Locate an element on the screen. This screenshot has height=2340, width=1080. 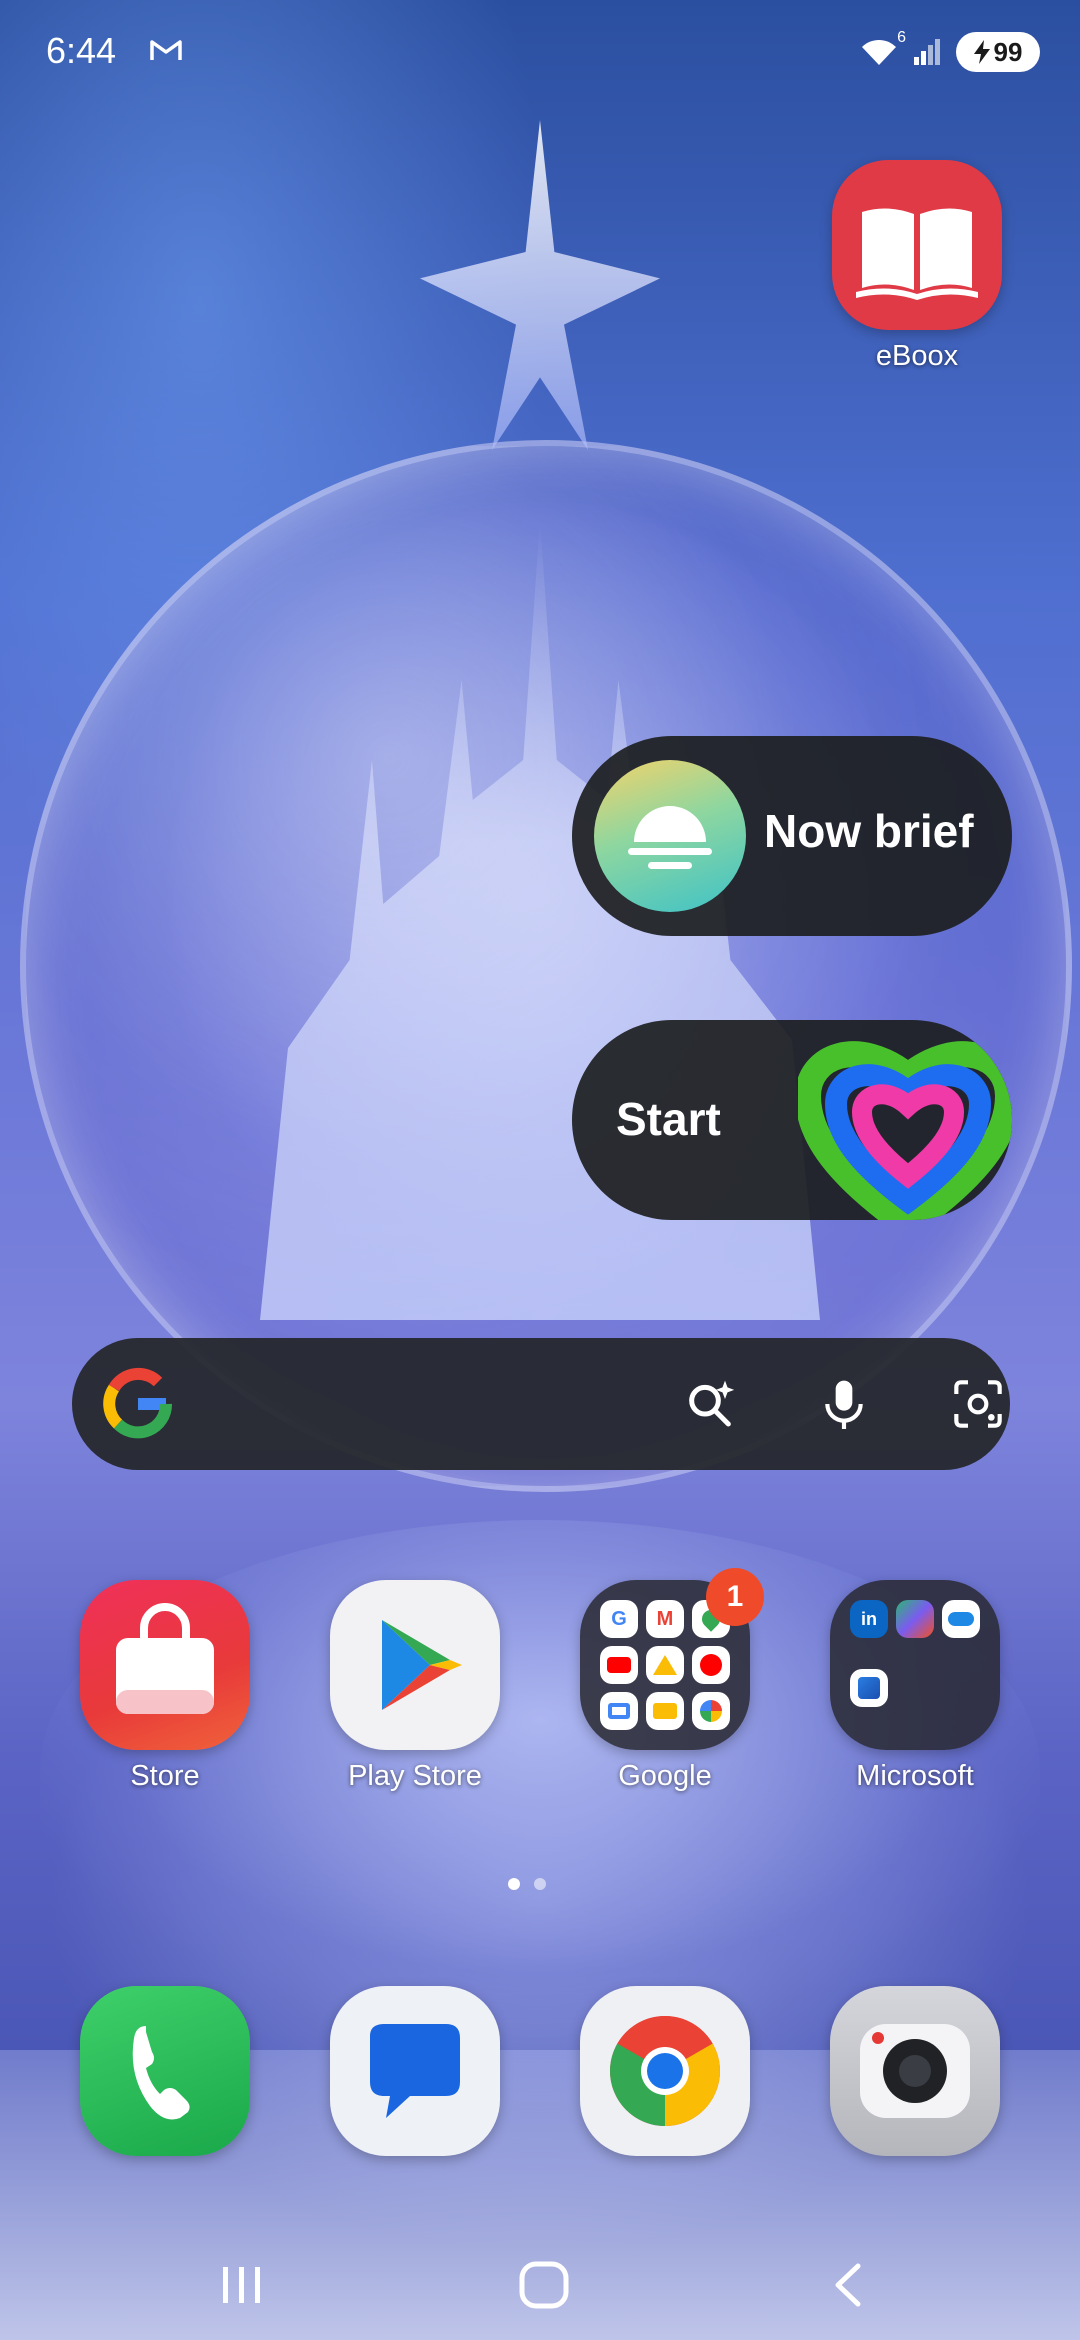
google-one-icon is located at coordinates (711, 1711).